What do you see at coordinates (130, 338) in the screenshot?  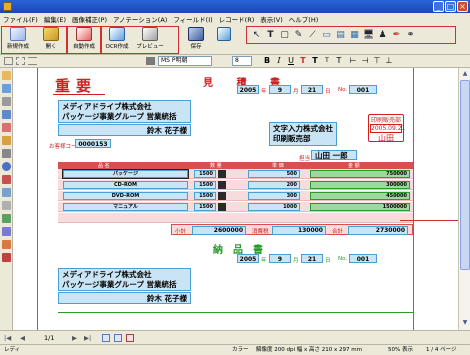 I see `page-delete-icon` at bounding box center [130, 338].